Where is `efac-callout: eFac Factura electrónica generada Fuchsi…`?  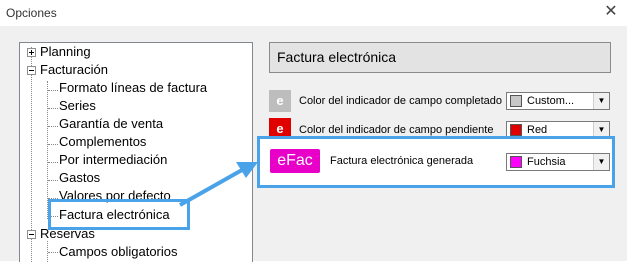 efac-callout: eFac Factura electrónica generada Fuchsi… is located at coordinates (436, 162).